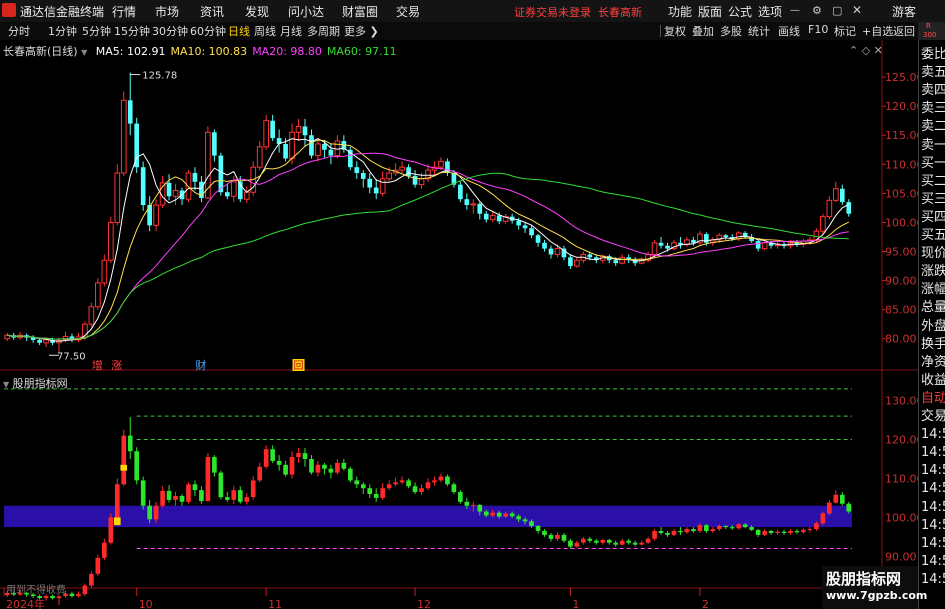  What do you see at coordinates (361, 31) in the screenshot?
I see `period-more: 更多 ❯` at bounding box center [361, 31].